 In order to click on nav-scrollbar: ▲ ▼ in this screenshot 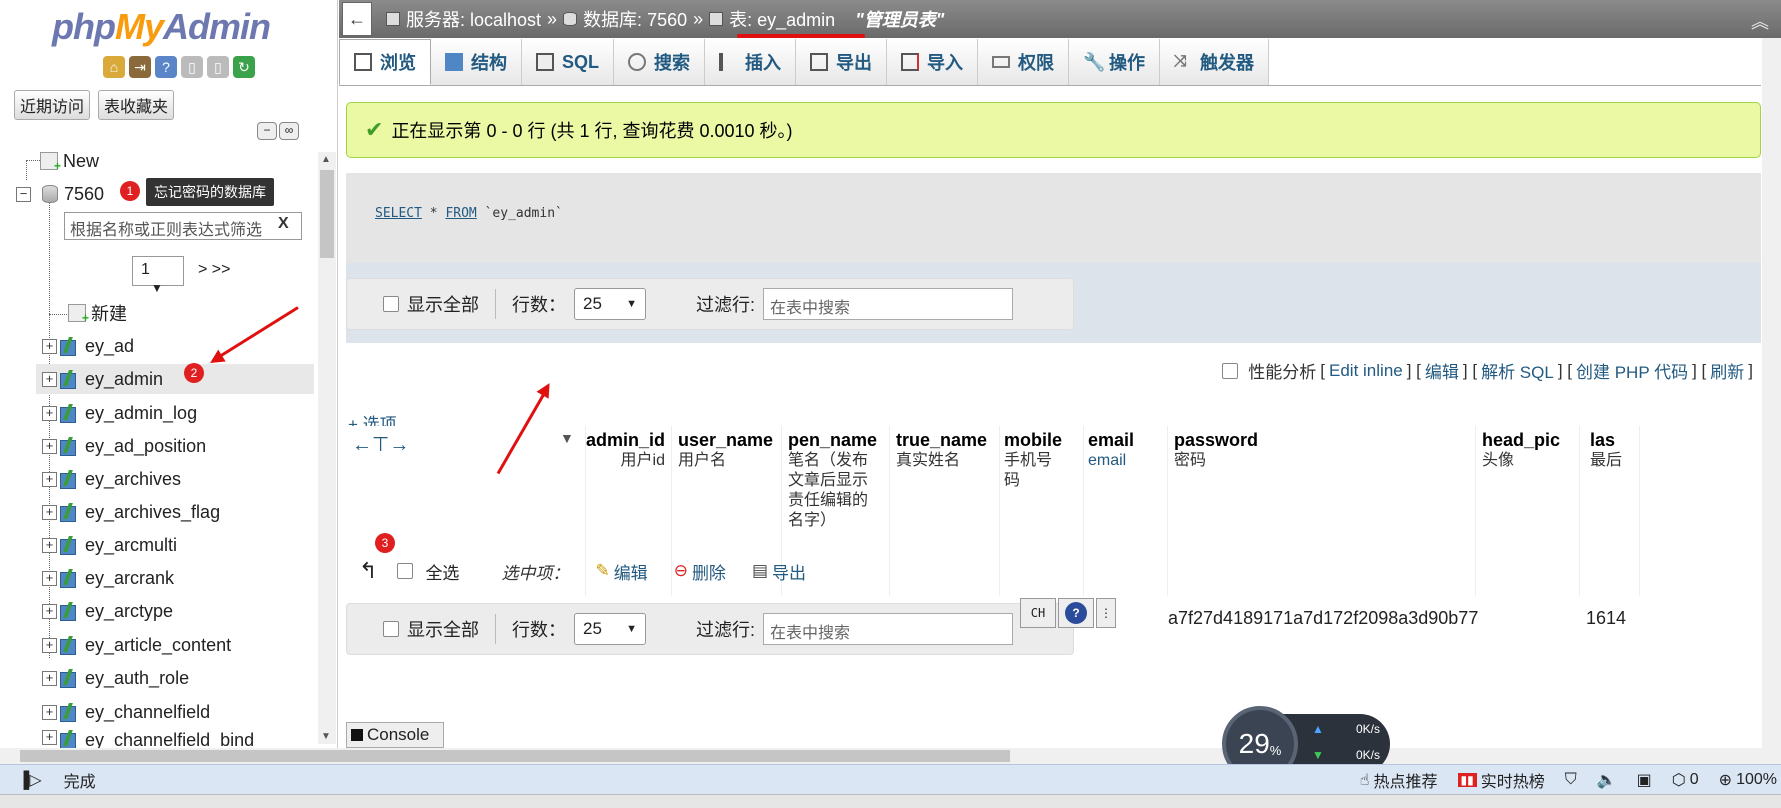, I will do `click(327, 448)`.